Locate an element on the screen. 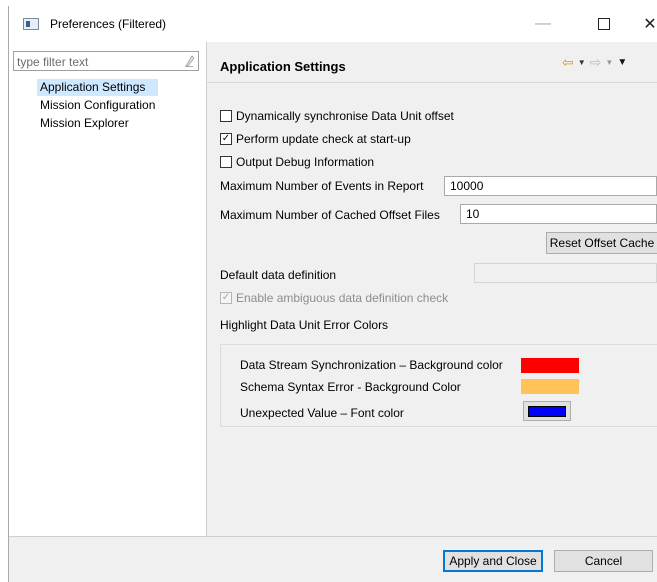 The width and height of the screenshot is (657, 582). ambiguous-check-label: Enable ambiguous data definition check is located at coordinates (342, 297).